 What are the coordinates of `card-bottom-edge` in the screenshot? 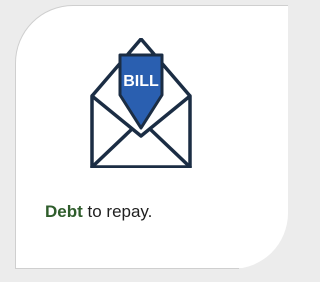 It's located at (151, 275).